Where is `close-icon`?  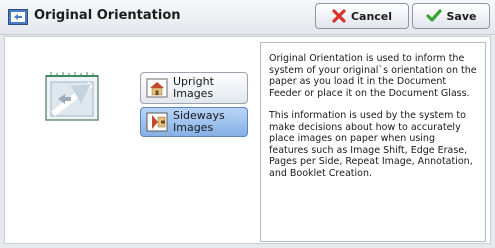 close-icon is located at coordinates (339, 16).